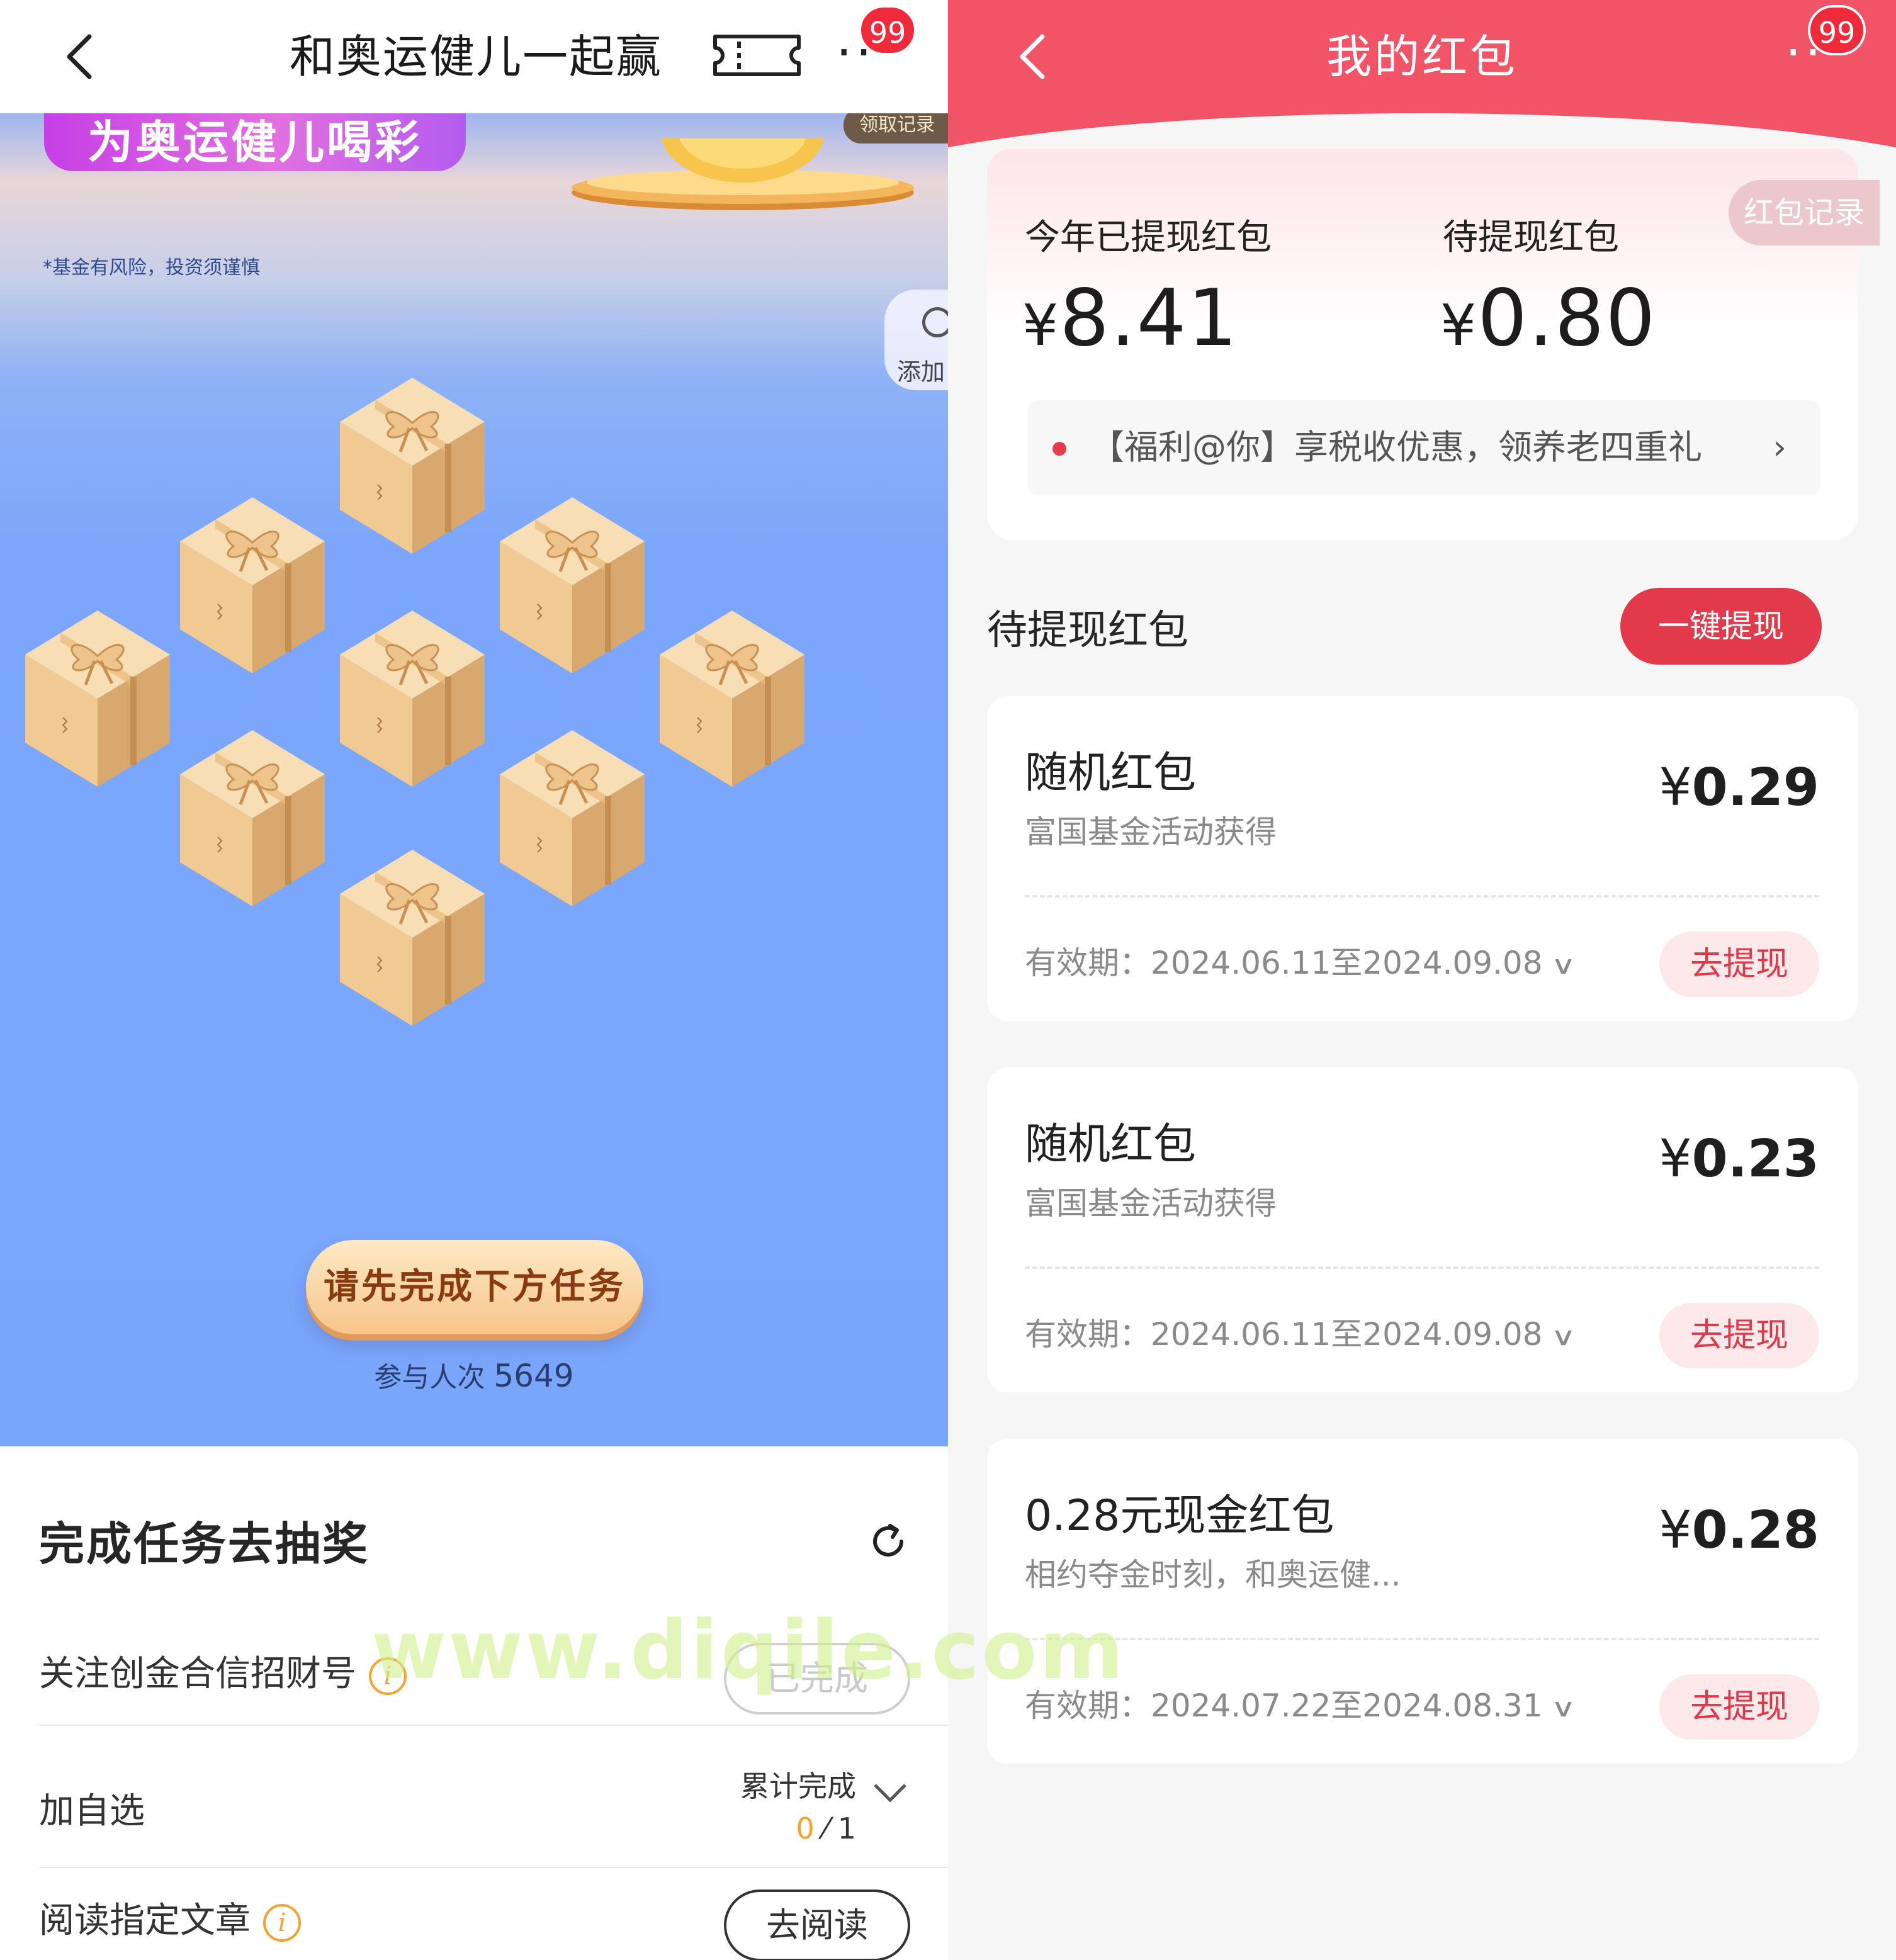 The image size is (1896, 1960). Describe the element at coordinates (1548, 318) in the screenshot. I see `pending-amount: ¥0.80` at that location.